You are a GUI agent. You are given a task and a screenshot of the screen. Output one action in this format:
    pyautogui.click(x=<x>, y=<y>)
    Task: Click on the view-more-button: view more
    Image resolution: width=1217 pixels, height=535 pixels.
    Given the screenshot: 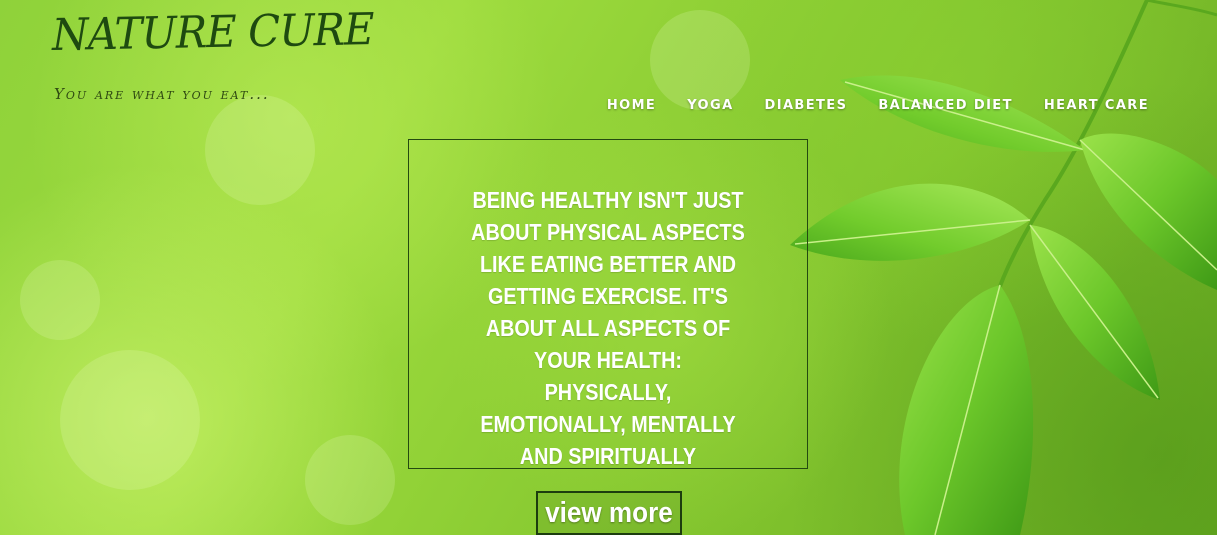 What is the action you would take?
    pyautogui.click(x=609, y=513)
    